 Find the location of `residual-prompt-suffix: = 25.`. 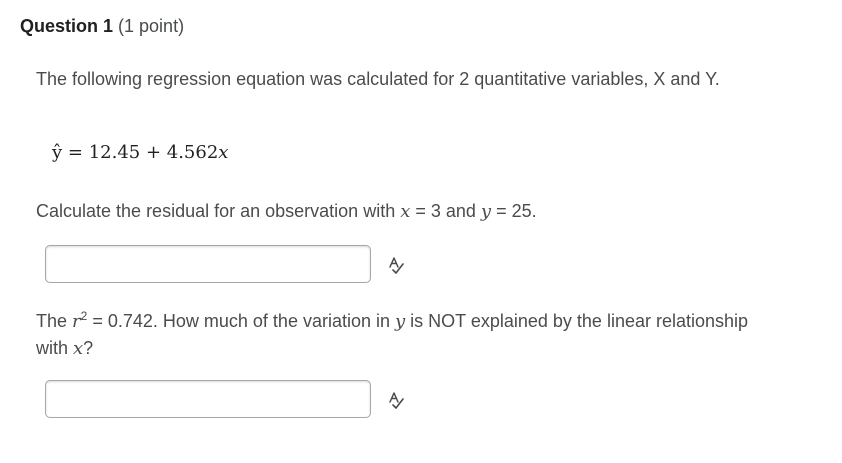

residual-prompt-suffix: = 25. is located at coordinates (514, 211).